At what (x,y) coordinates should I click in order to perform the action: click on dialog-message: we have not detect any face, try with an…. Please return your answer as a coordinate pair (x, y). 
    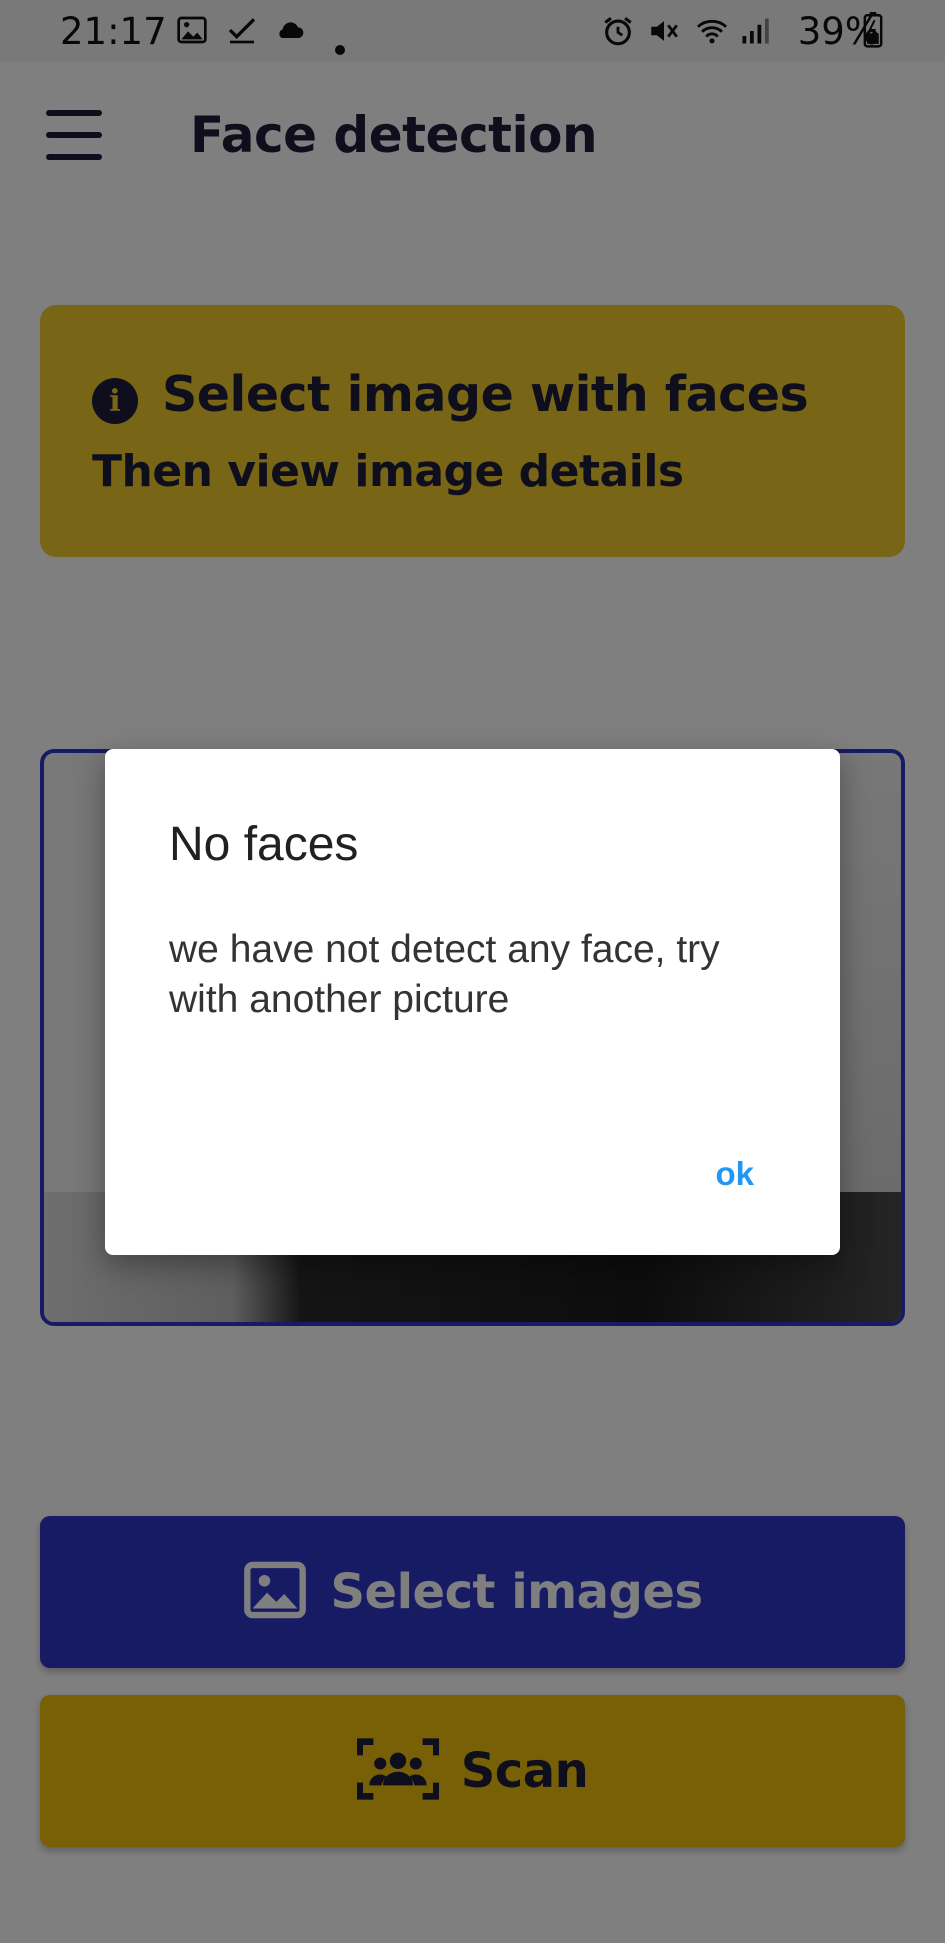
    Looking at the image, I should click on (444, 974).